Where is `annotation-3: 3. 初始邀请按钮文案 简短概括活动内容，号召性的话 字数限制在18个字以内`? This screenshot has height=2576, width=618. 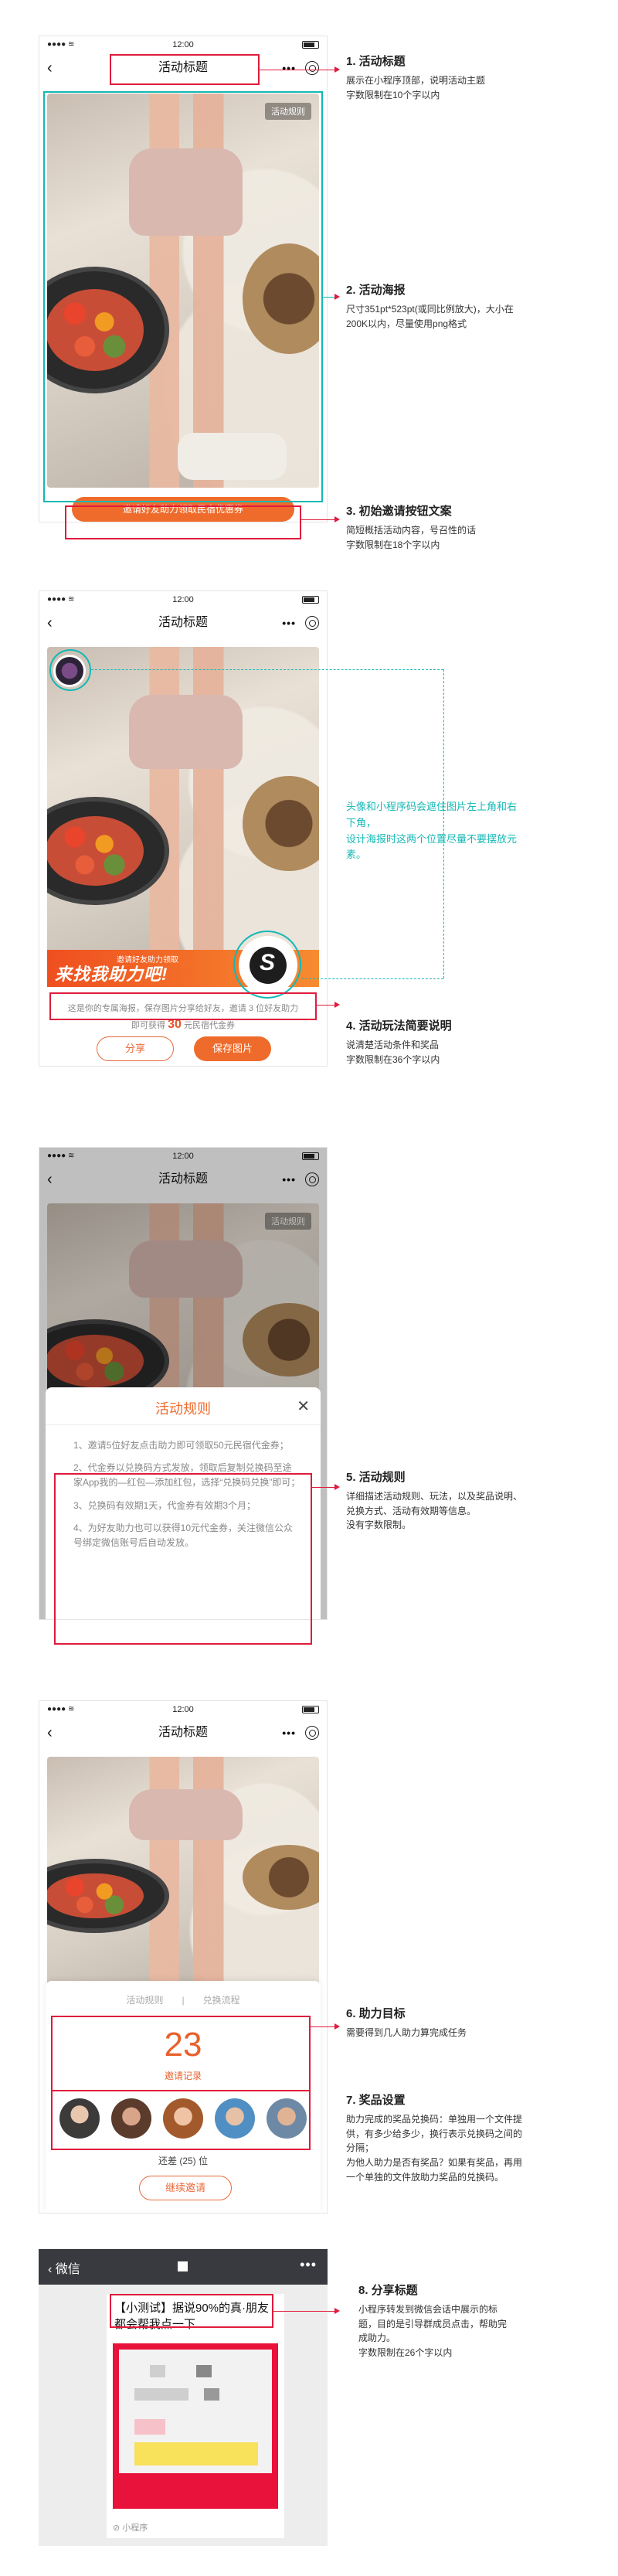 annotation-3: 3. 初始邀请按钮文案 简短概括活动内容，号召性的话 字数限制在18个字以内 is located at coordinates (411, 527).